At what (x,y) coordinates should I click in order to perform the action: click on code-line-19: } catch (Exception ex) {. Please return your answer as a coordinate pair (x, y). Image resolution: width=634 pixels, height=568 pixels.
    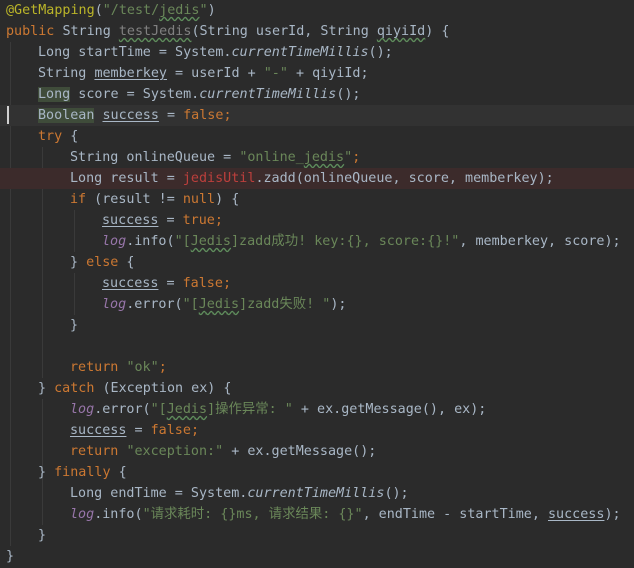
    Looking at the image, I should click on (317, 388).